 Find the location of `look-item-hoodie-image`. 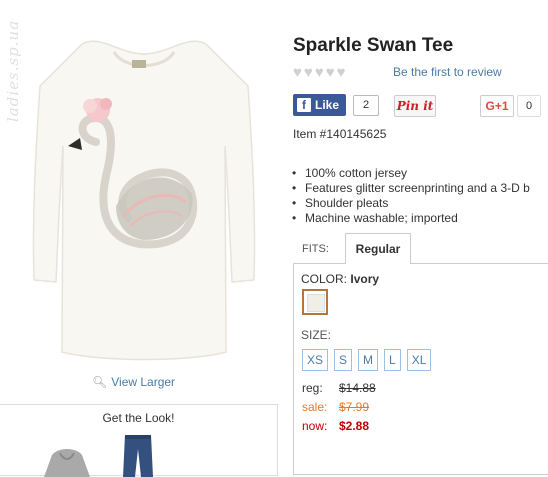

look-item-hoodie-image is located at coordinates (67, 461).